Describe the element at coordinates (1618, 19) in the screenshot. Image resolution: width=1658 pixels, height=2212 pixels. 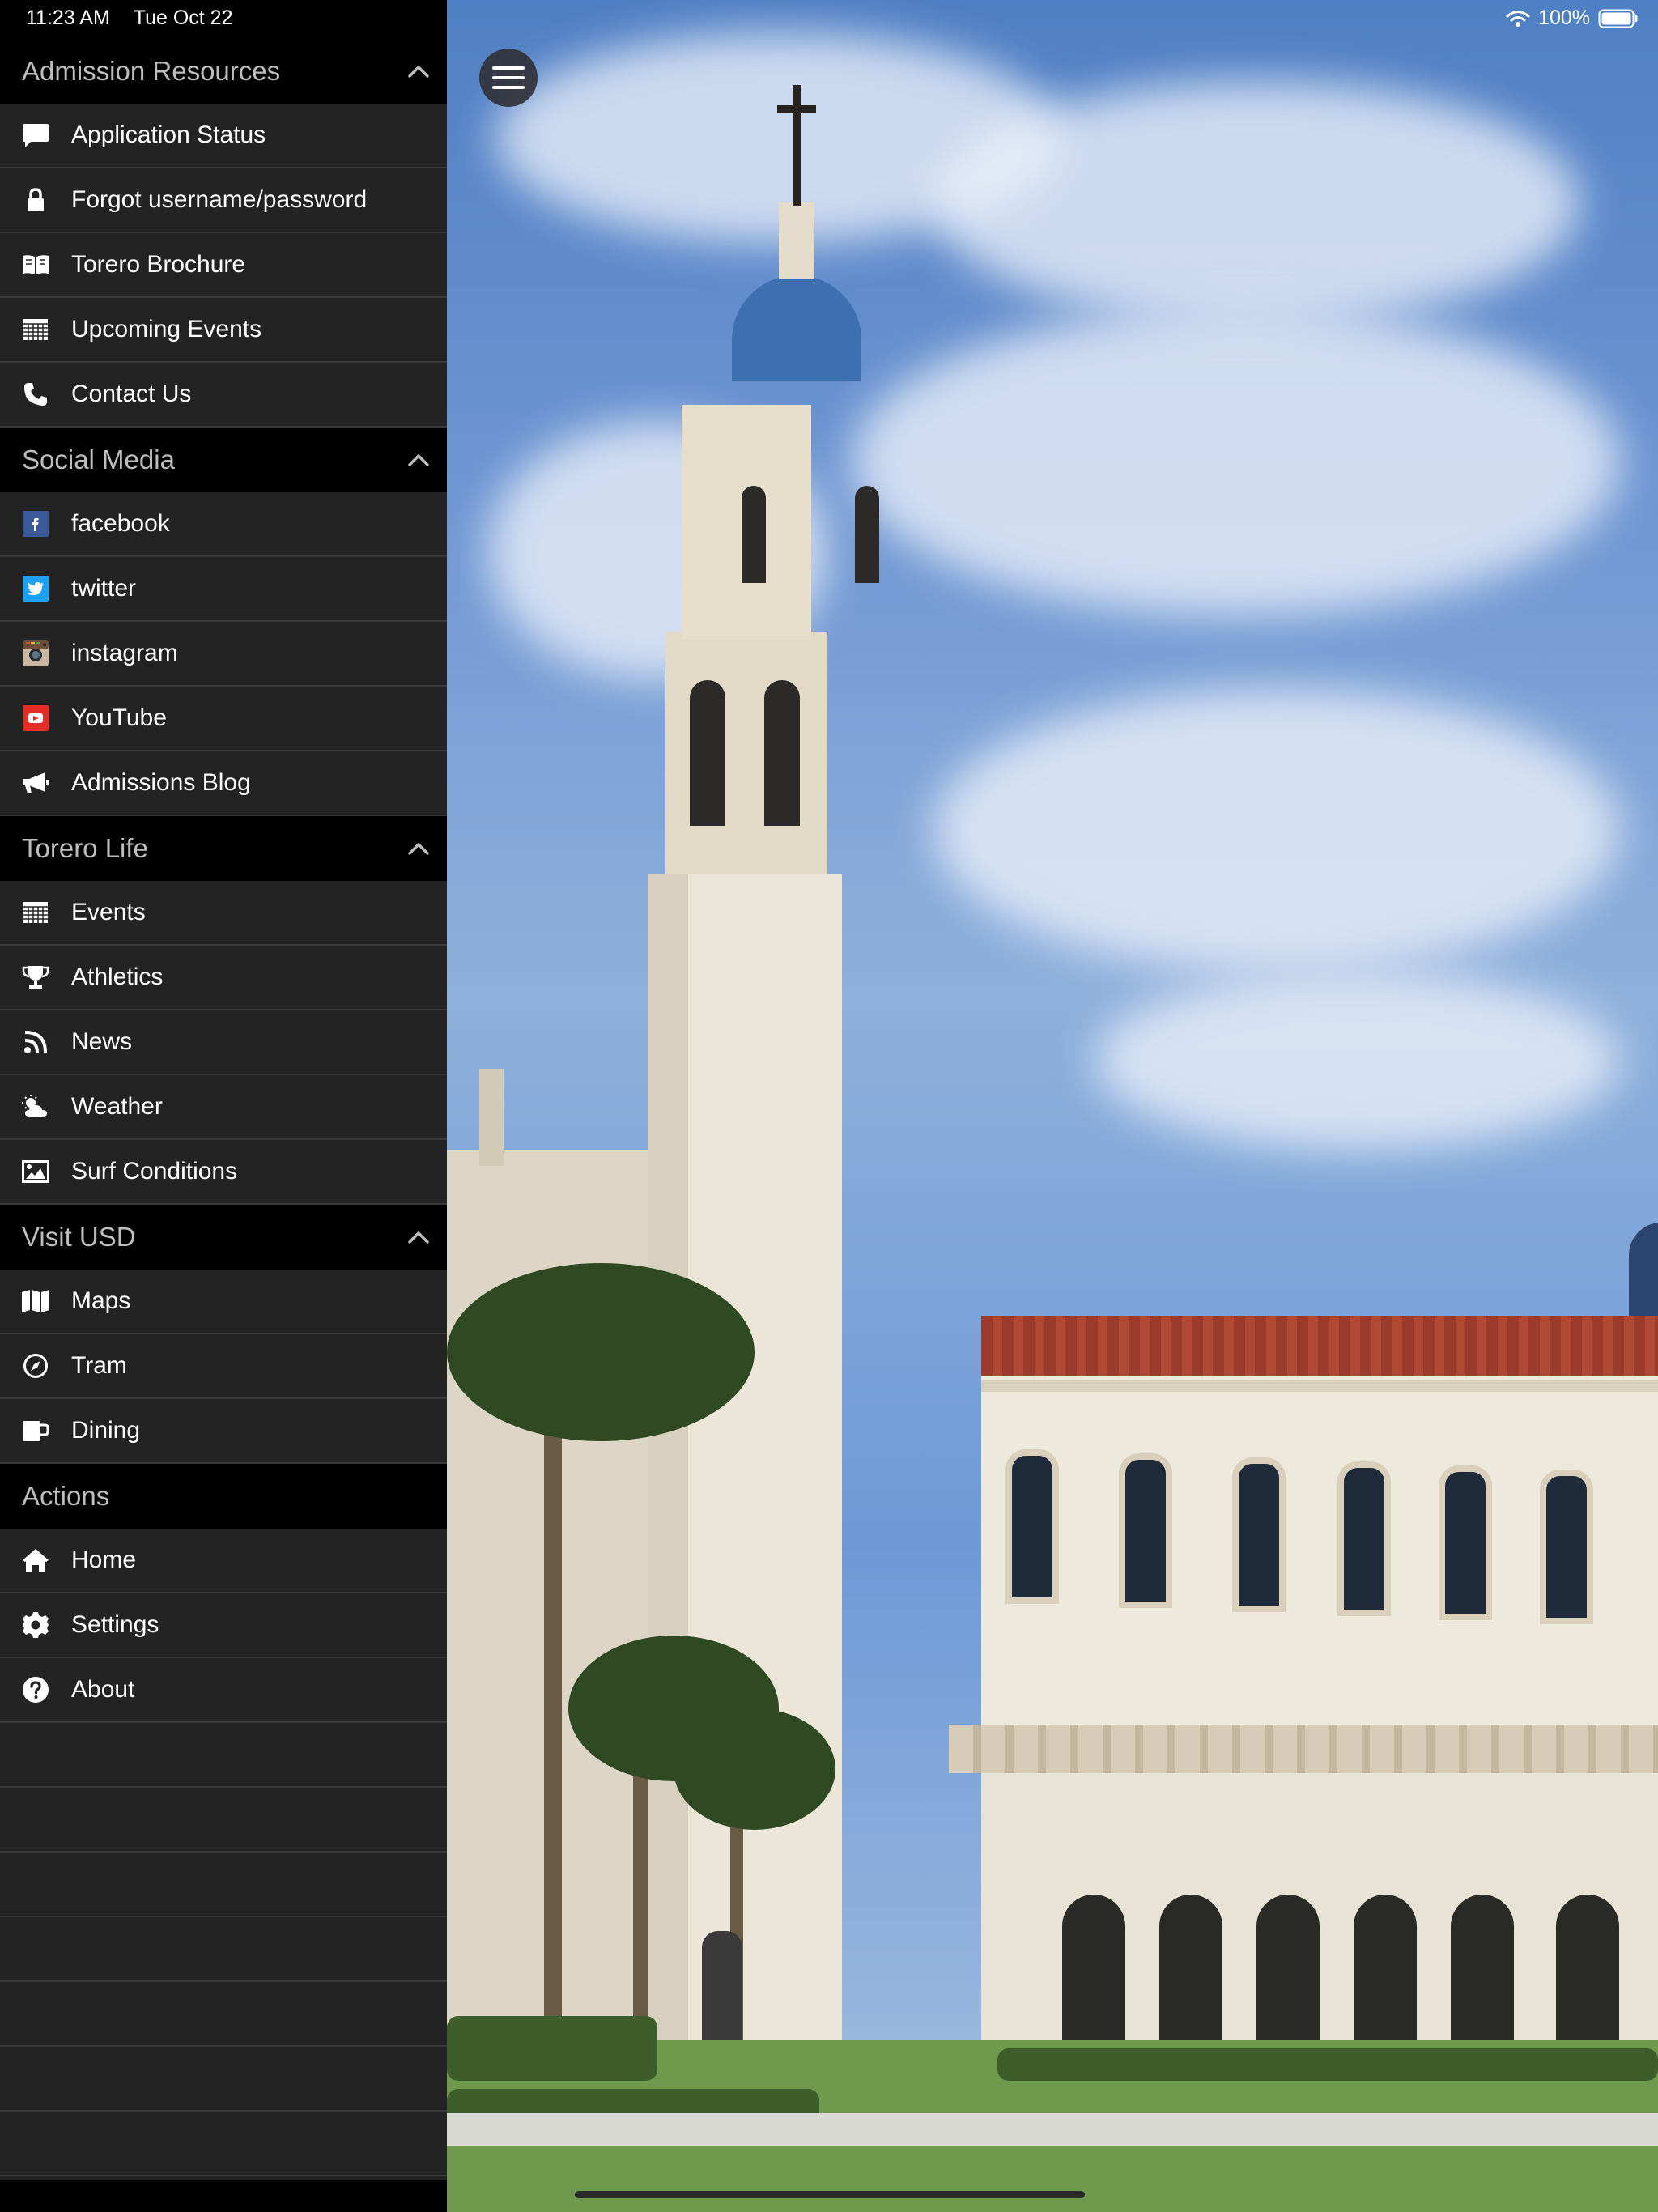
I see `battery-icon` at that location.